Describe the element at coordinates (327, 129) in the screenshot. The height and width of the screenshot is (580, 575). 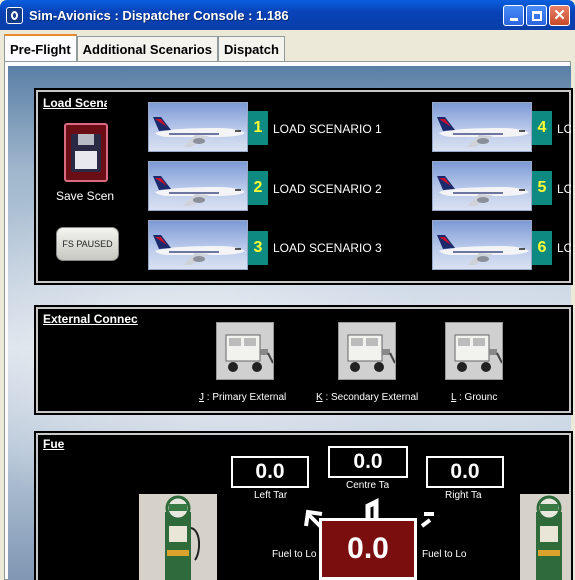
I see `scenario-1-label: LOAD SCENARIO 1` at that location.